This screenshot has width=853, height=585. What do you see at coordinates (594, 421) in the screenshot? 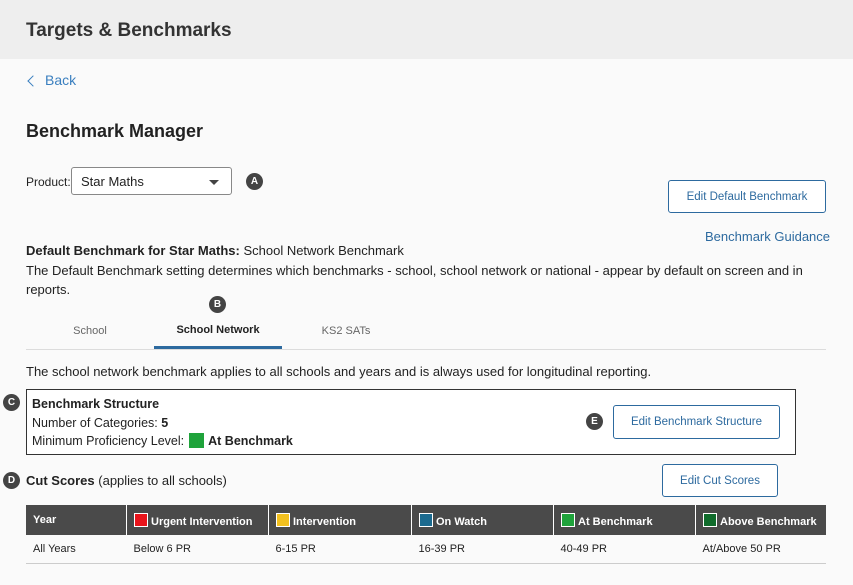
I see `marker-e: E` at bounding box center [594, 421].